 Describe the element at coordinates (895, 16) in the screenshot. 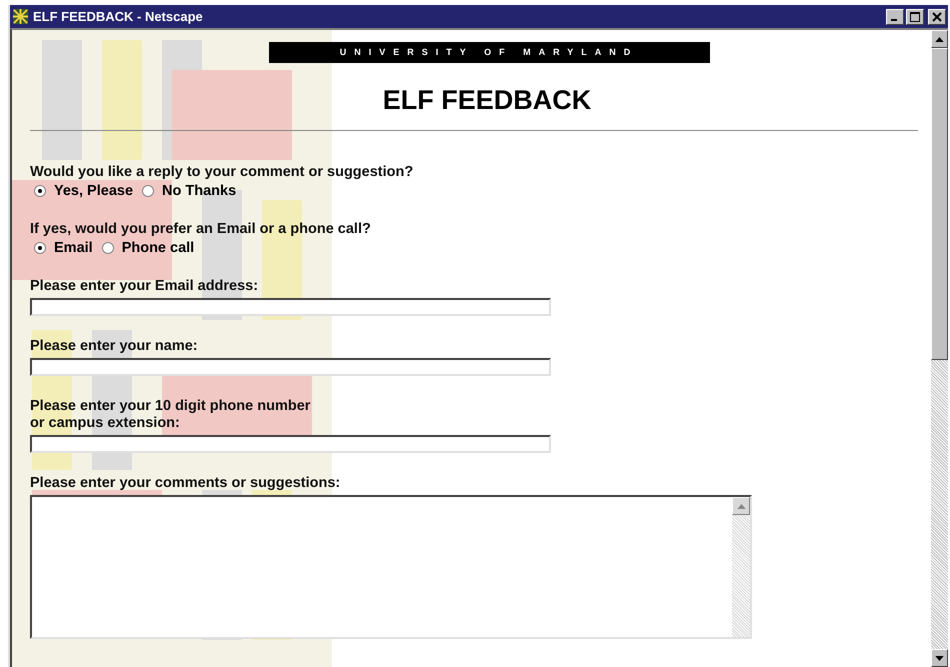

I see `minimize-button` at that location.